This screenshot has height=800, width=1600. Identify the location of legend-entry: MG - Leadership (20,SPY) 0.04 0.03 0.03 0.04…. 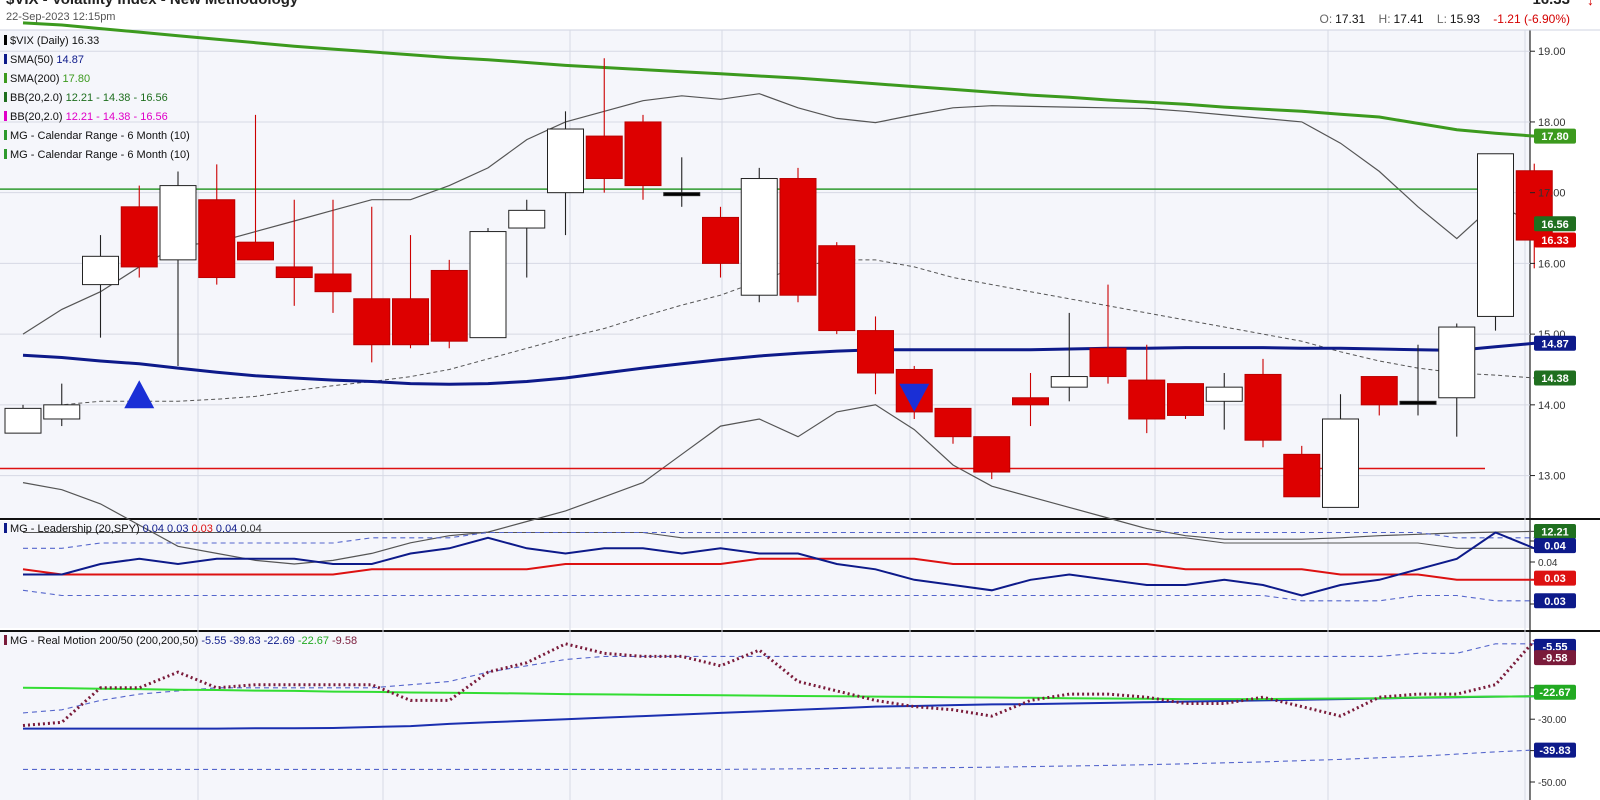
(133, 529).